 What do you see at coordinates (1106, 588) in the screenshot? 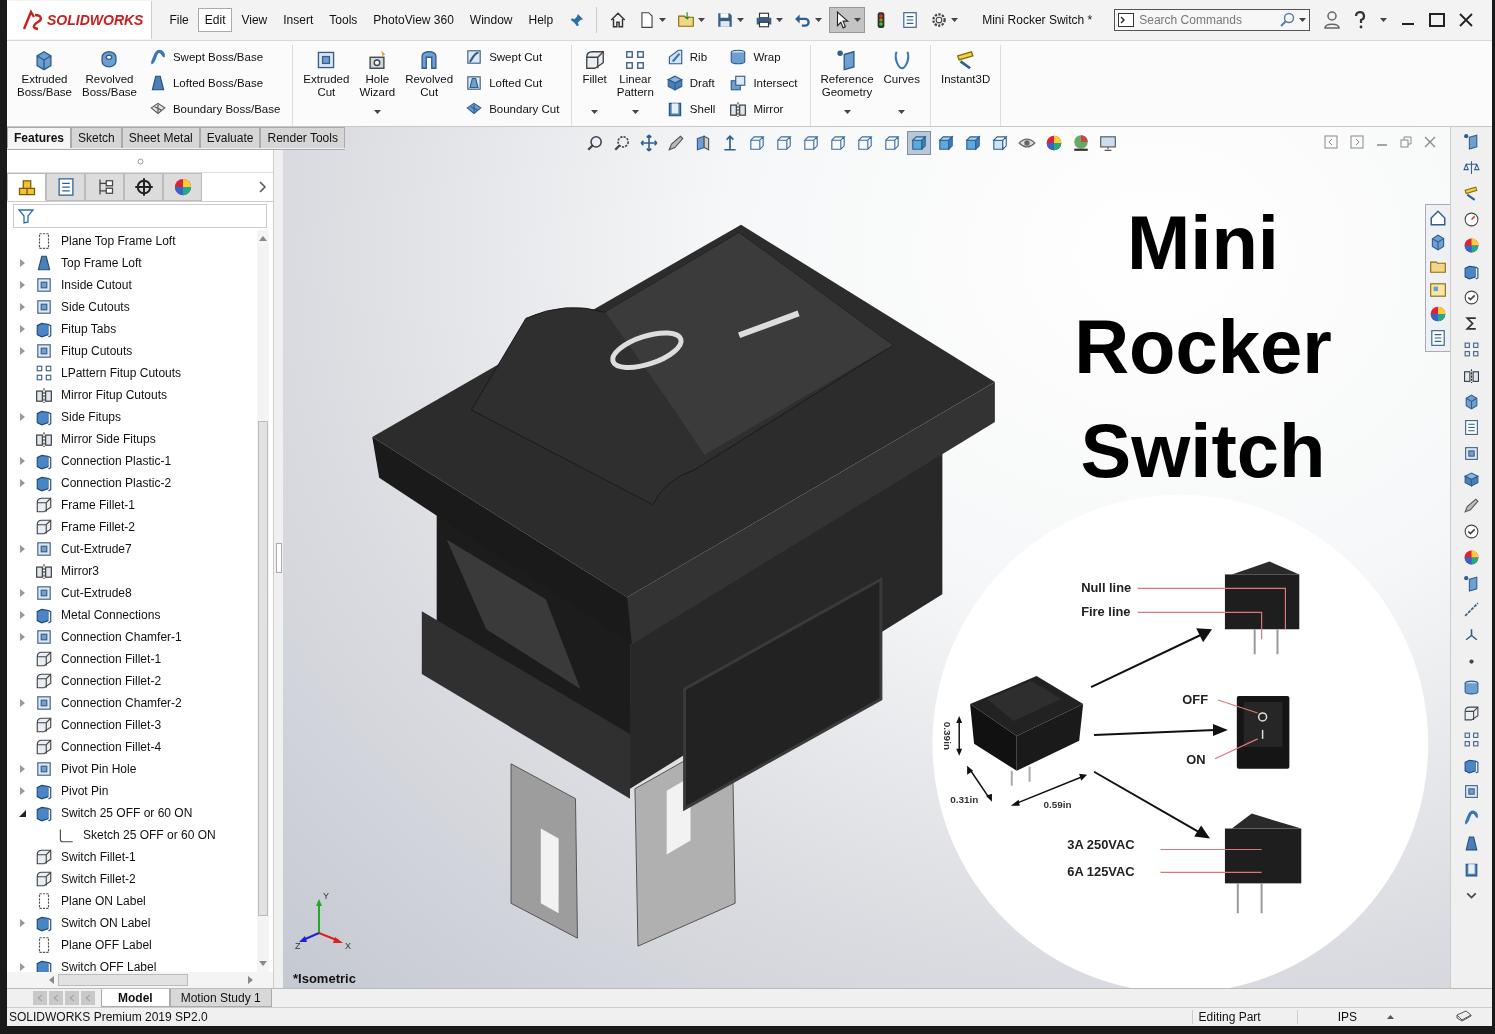
I see `callout-label: Null line` at bounding box center [1106, 588].